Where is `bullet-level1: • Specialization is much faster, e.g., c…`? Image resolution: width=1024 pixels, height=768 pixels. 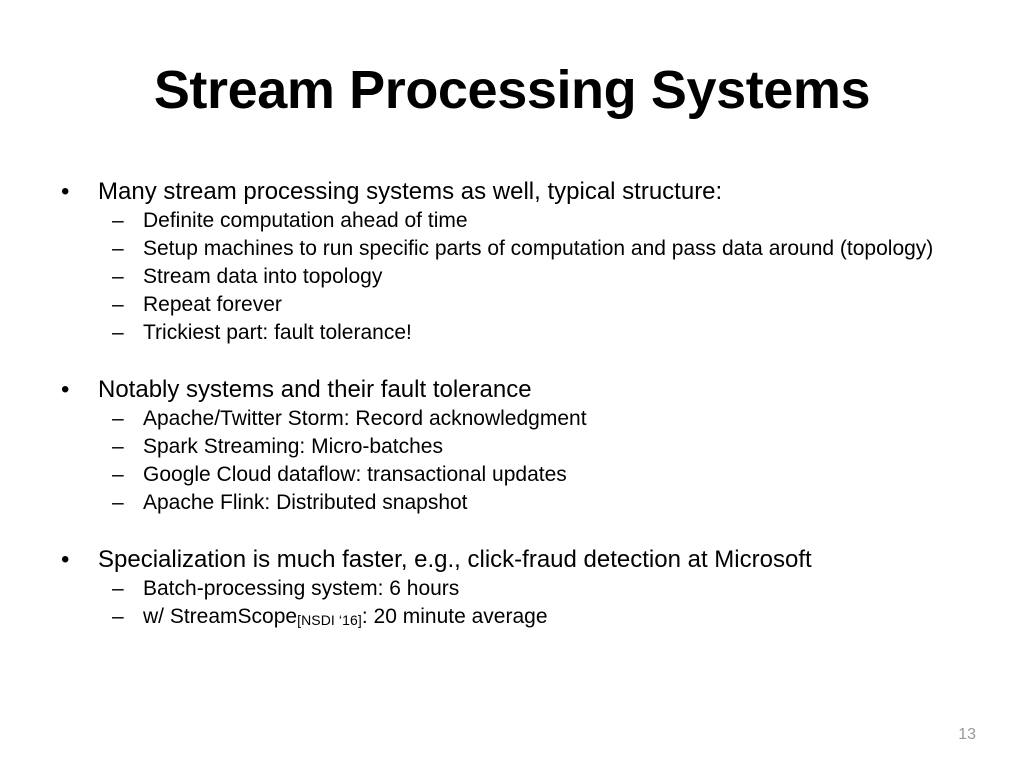 bullet-level1: • Specialization is much faster, e.g., c… is located at coordinates (517, 559).